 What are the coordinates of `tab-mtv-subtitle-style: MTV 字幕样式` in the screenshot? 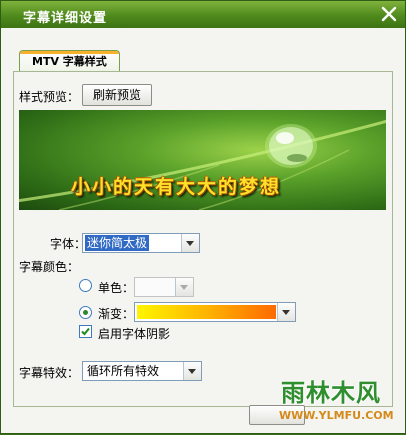 It's located at (69, 61).